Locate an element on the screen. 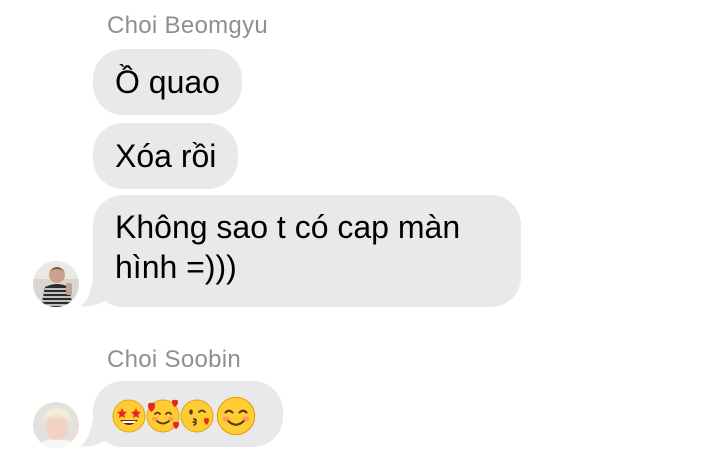 The image size is (719, 471). star-struck-emoji is located at coordinates (129, 416).